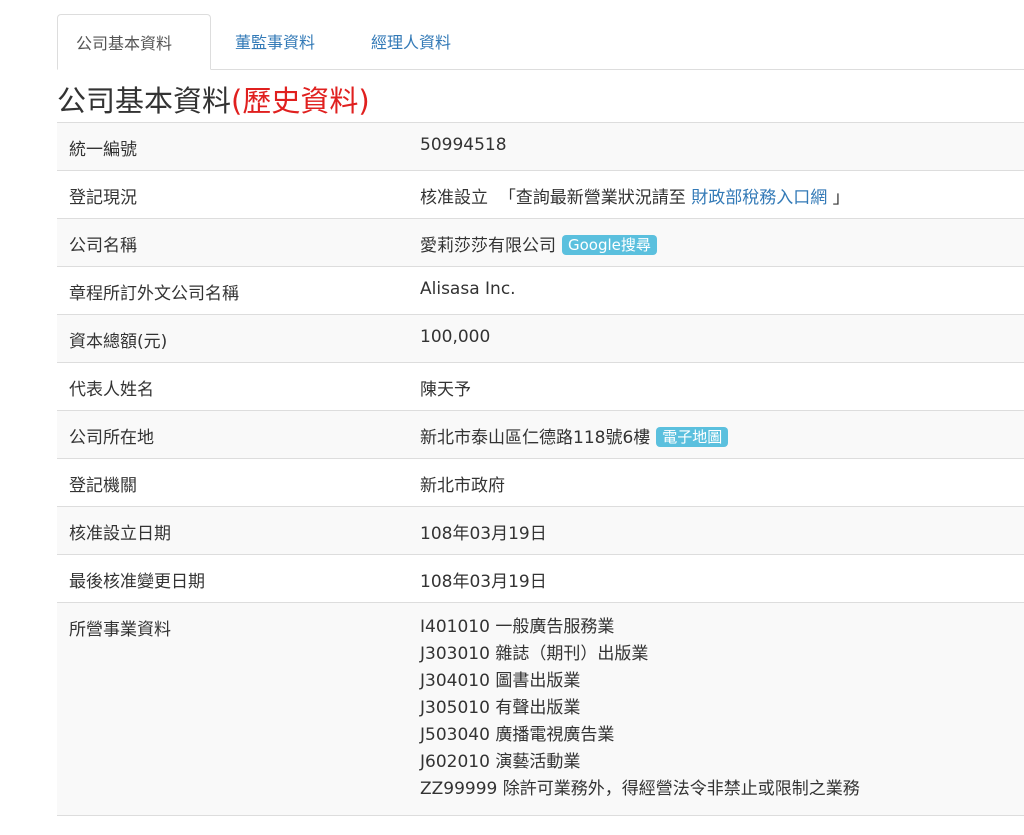 This screenshot has height=835, width=1024. What do you see at coordinates (134, 42) in the screenshot?
I see `tab-company-basic: 公司基本資料` at bounding box center [134, 42].